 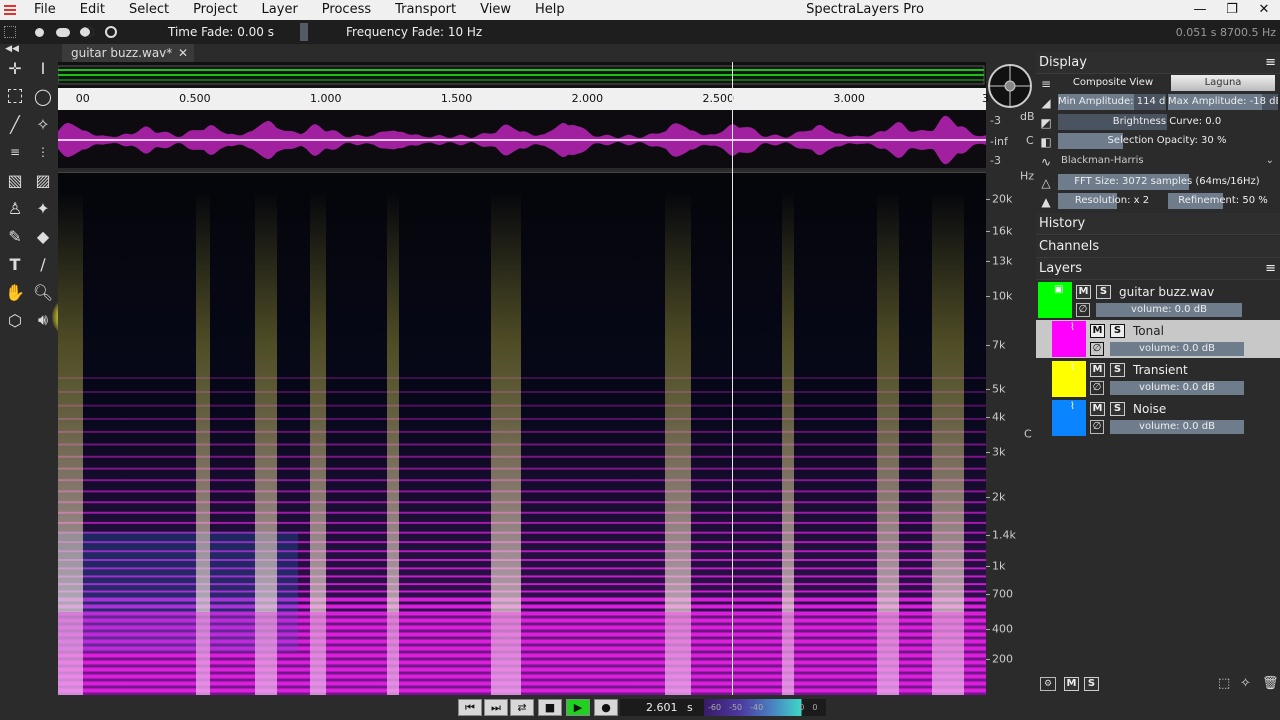 What do you see at coordinates (183, 53) in the screenshot?
I see `close-tab-icon: ✕` at bounding box center [183, 53].